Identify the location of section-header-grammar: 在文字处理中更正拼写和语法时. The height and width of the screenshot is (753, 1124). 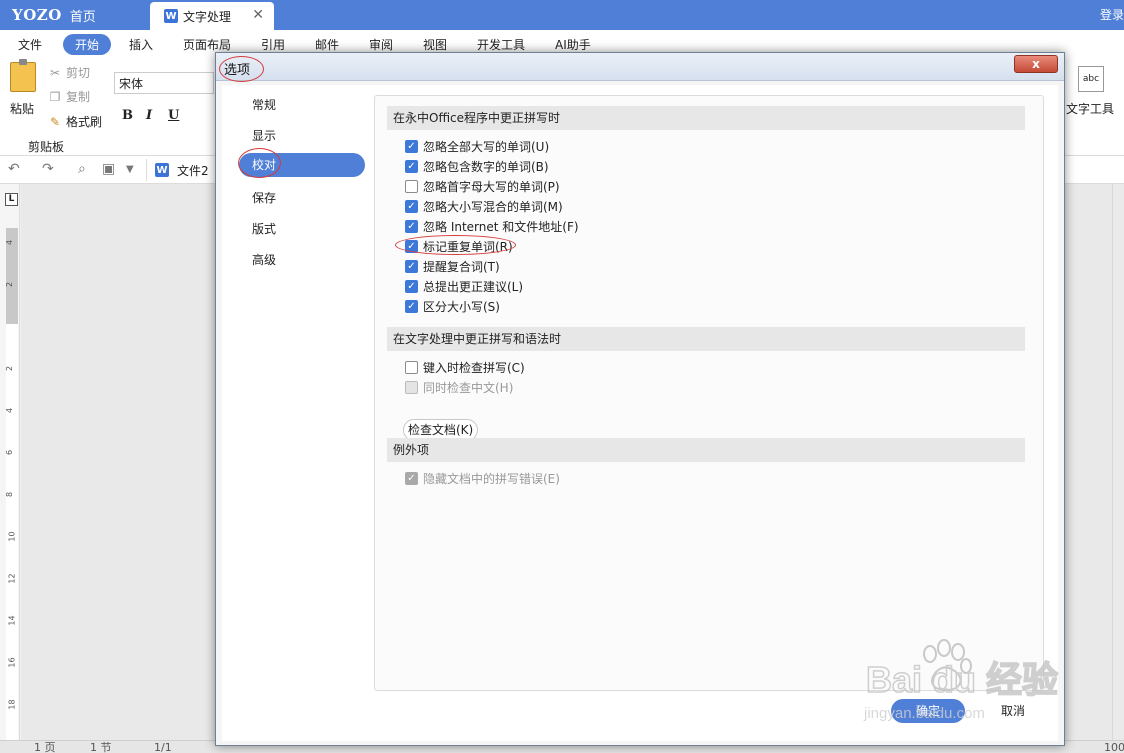
(706, 339).